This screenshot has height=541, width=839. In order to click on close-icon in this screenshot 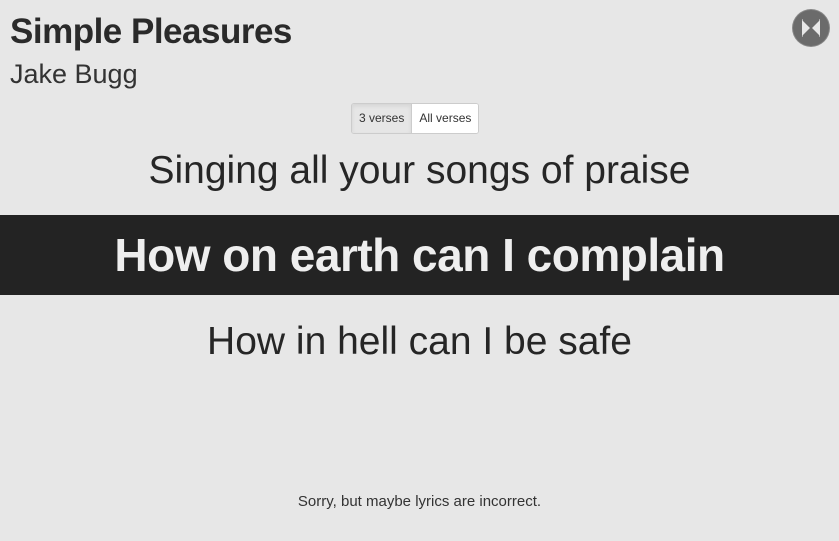, I will do `click(811, 28)`.